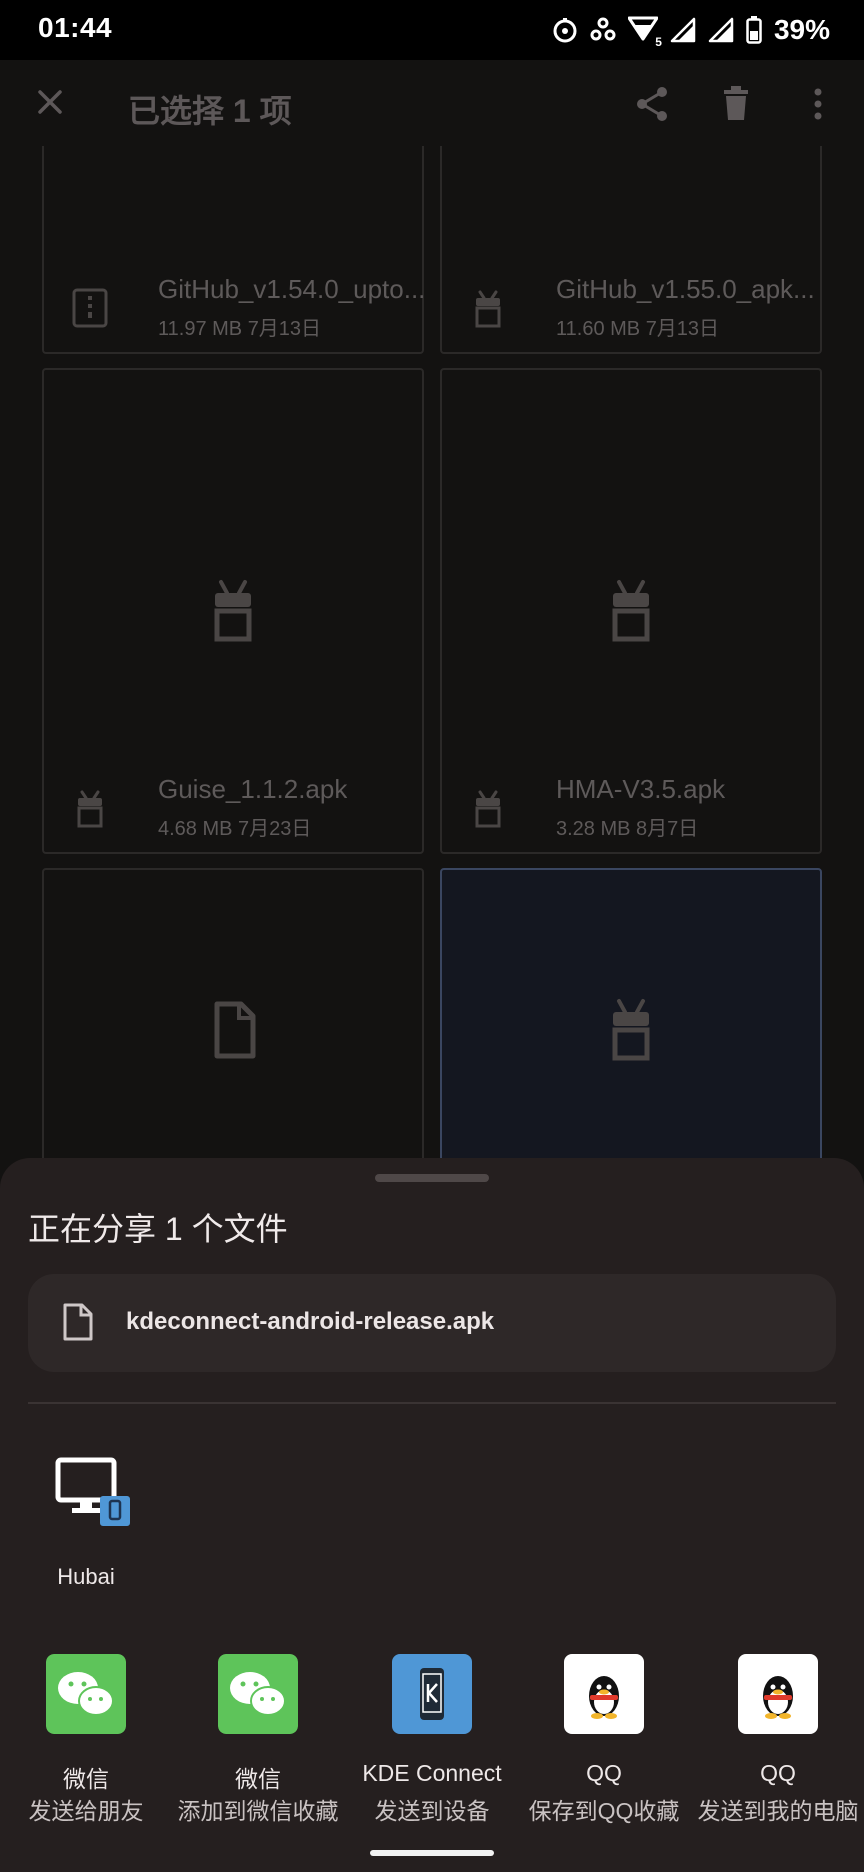 This screenshot has height=1872, width=864. I want to click on kde-connect-icon, so click(432, 1694).